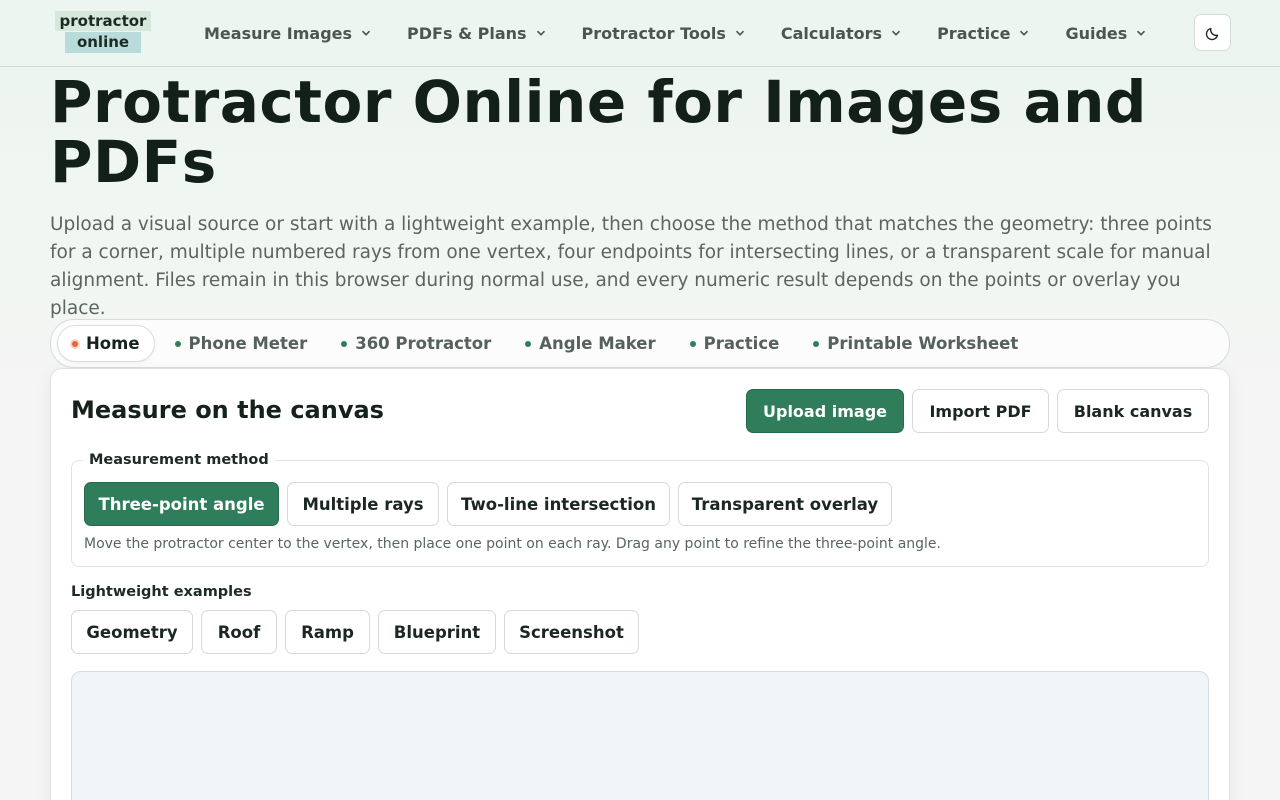 Image resolution: width=1280 pixels, height=800 pixels. I want to click on nav-pdfs-plans: PDFs & Plans, so click(476, 33).